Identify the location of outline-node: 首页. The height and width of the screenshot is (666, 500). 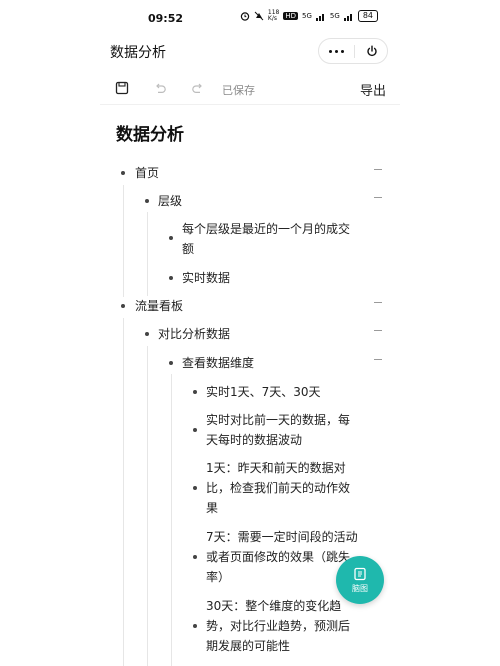
(147, 173).